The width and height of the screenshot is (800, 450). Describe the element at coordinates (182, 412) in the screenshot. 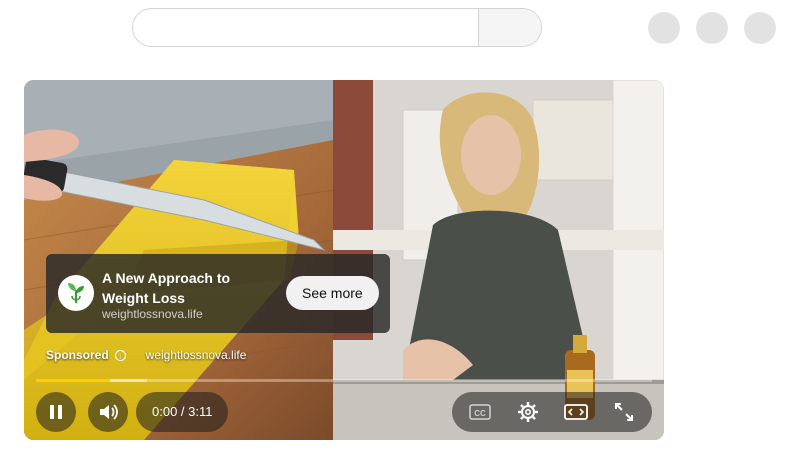

I see `time-display: 0:00 / 3:11` at that location.